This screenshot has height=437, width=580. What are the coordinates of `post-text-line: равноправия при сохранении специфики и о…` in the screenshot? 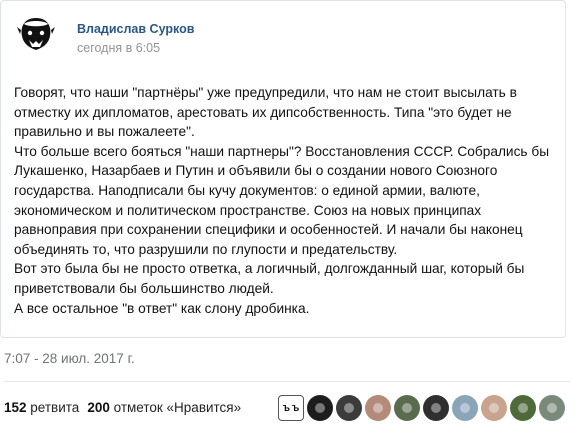 It's located at (268, 230).